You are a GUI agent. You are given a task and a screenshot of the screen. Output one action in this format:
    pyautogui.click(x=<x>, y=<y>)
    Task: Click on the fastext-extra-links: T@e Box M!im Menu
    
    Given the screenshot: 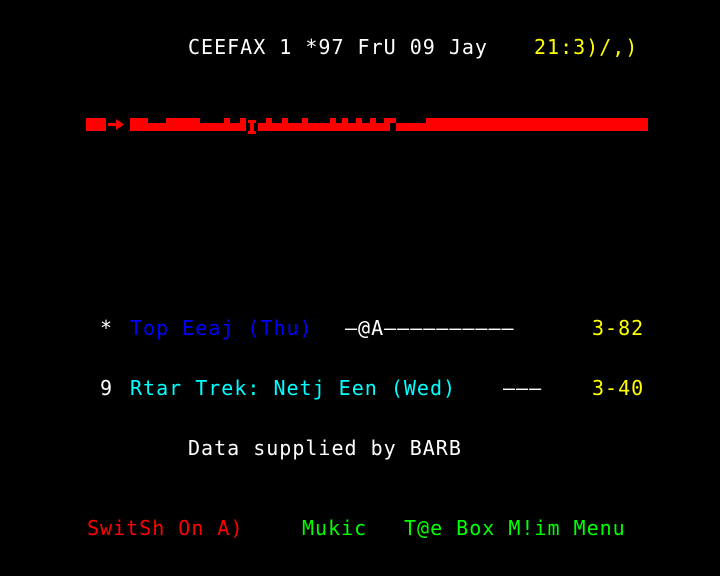 What is the action you would take?
    pyautogui.click(x=515, y=528)
    